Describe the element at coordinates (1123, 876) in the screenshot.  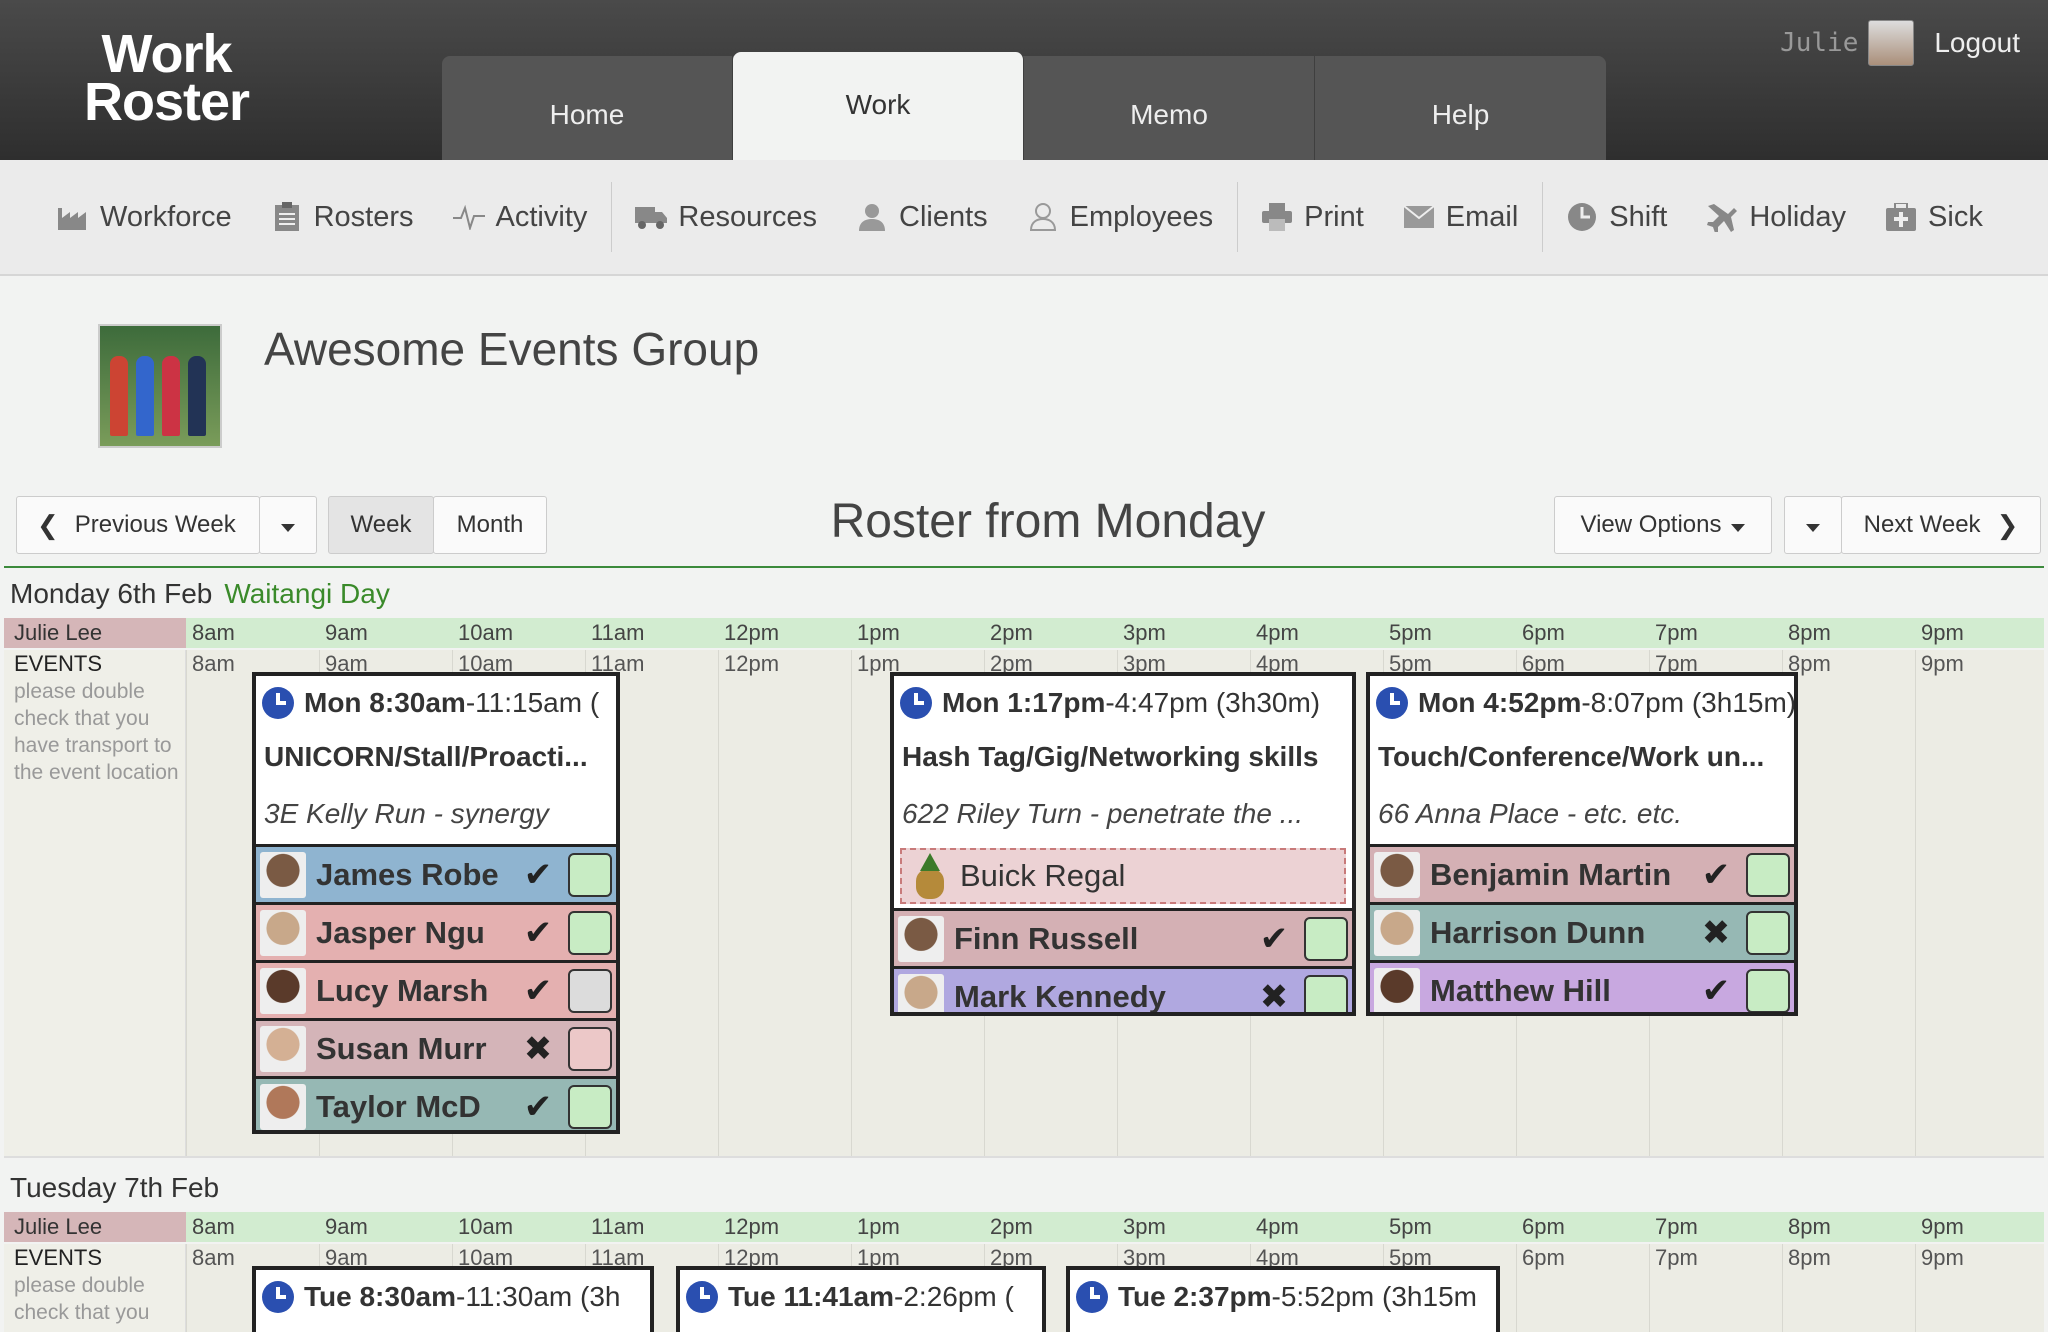
I see `vehicle-row: Buick Regal` at that location.